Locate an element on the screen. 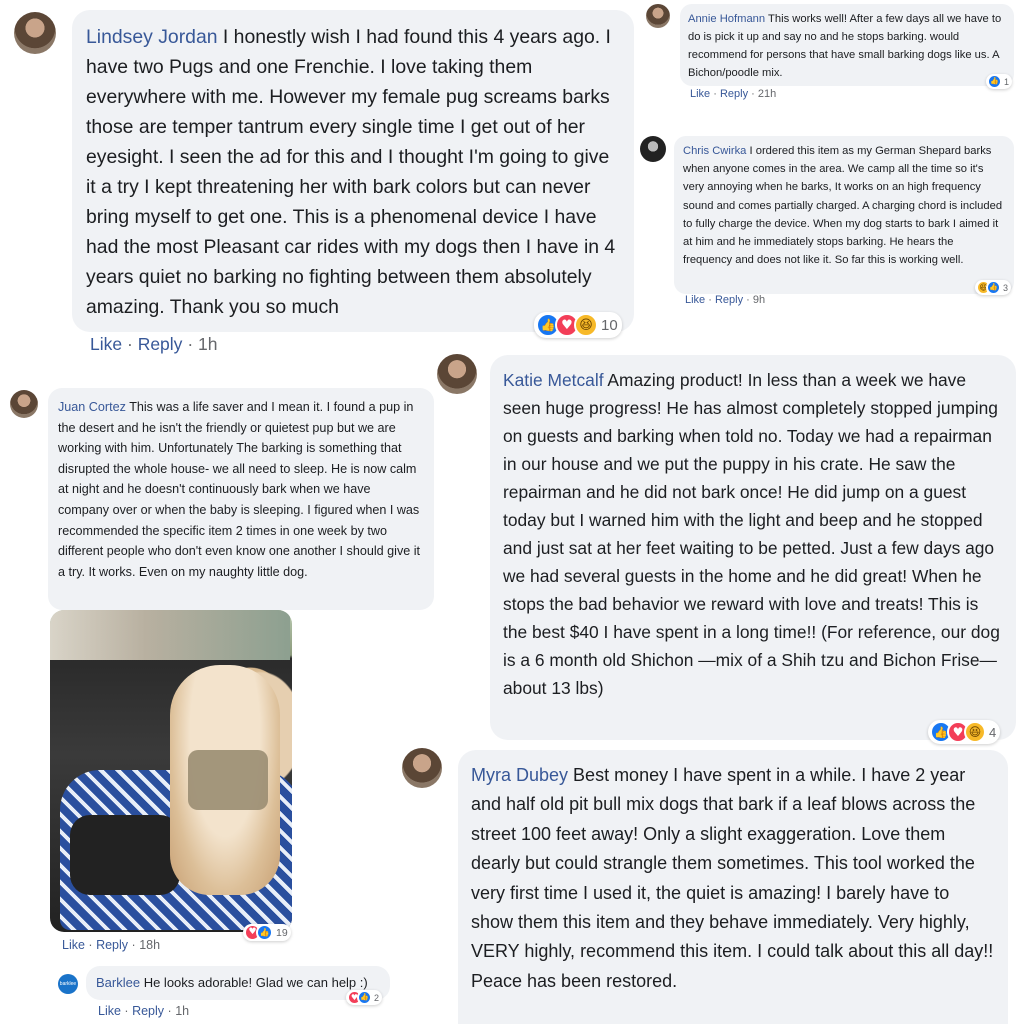  comment-actions: Like · Reply · 18h is located at coordinates (111, 945).